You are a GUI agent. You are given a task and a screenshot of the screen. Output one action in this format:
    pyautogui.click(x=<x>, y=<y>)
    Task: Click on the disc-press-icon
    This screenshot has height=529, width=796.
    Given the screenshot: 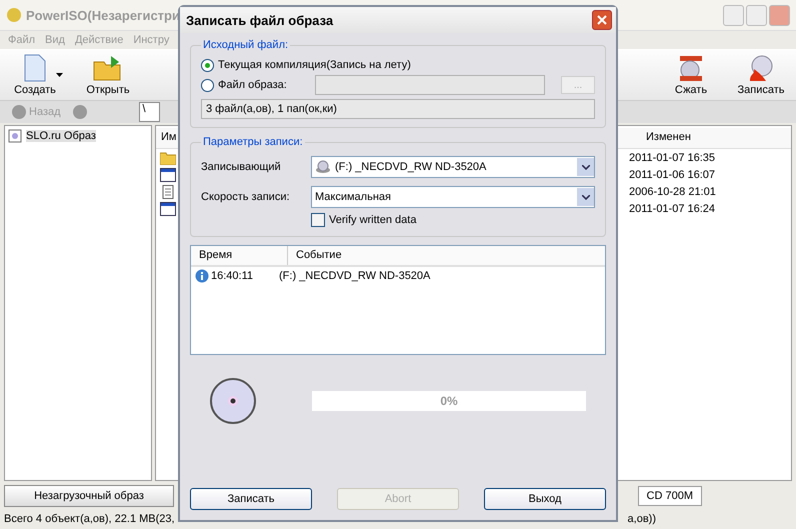 What is the action you would take?
    pyautogui.click(x=691, y=68)
    